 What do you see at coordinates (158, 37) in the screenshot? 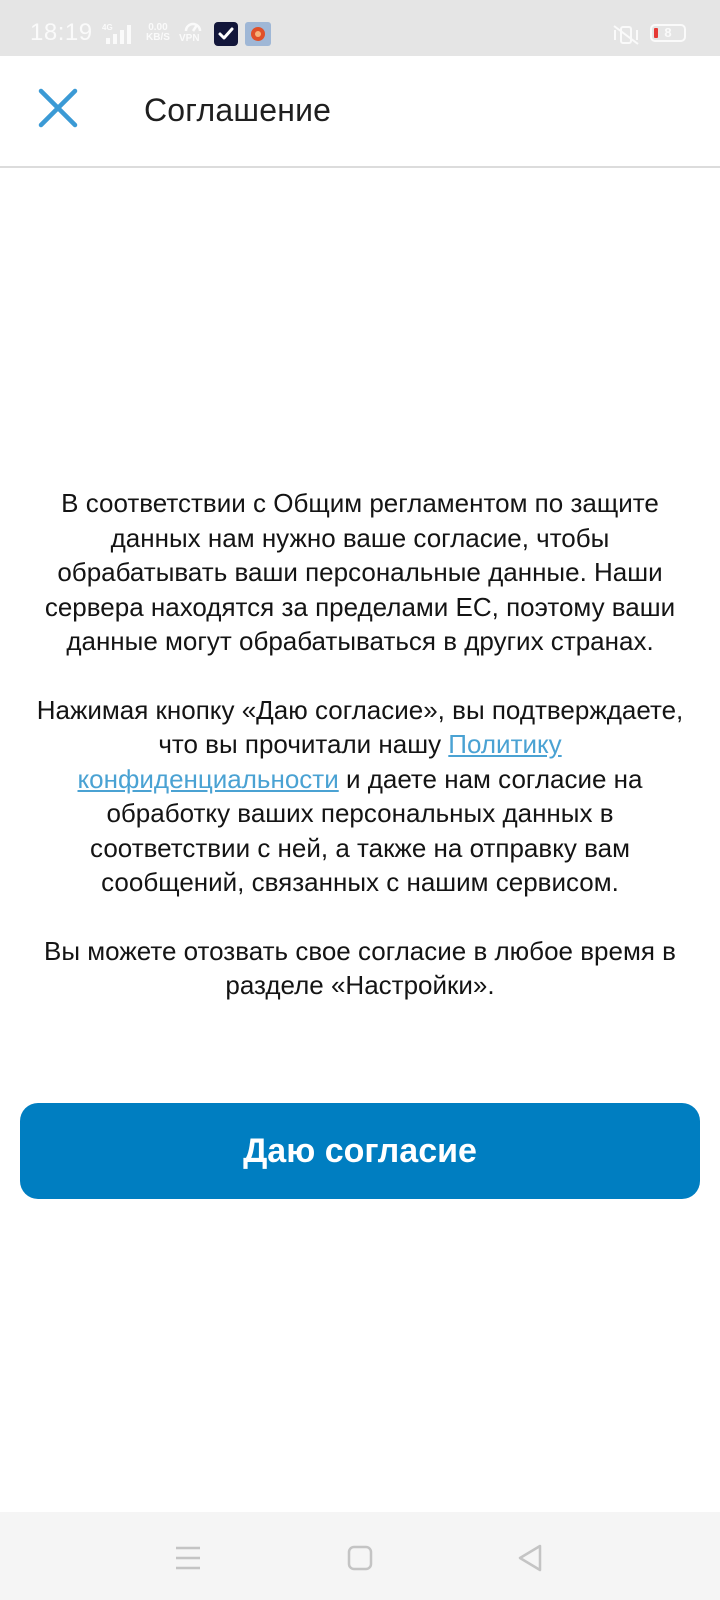
I see `network-speed-unit: KB/S` at bounding box center [158, 37].